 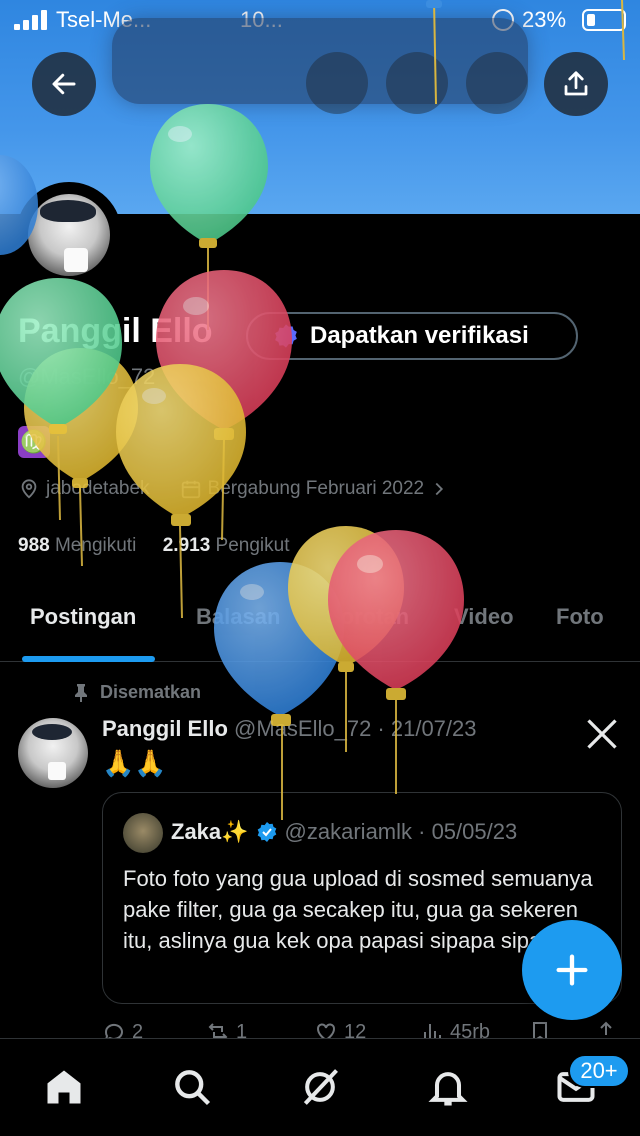 I want to click on messages-badge: 20+, so click(x=599, y=1071).